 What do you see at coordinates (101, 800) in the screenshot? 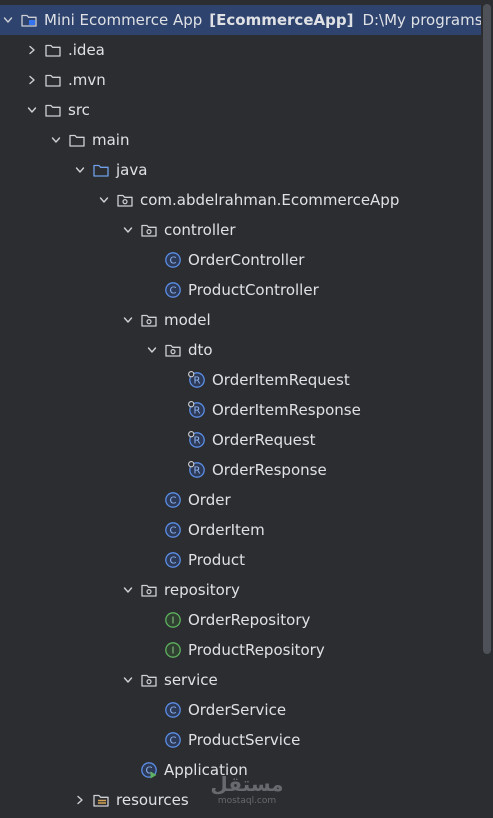
I see `resources-folder-icon` at bounding box center [101, 800].